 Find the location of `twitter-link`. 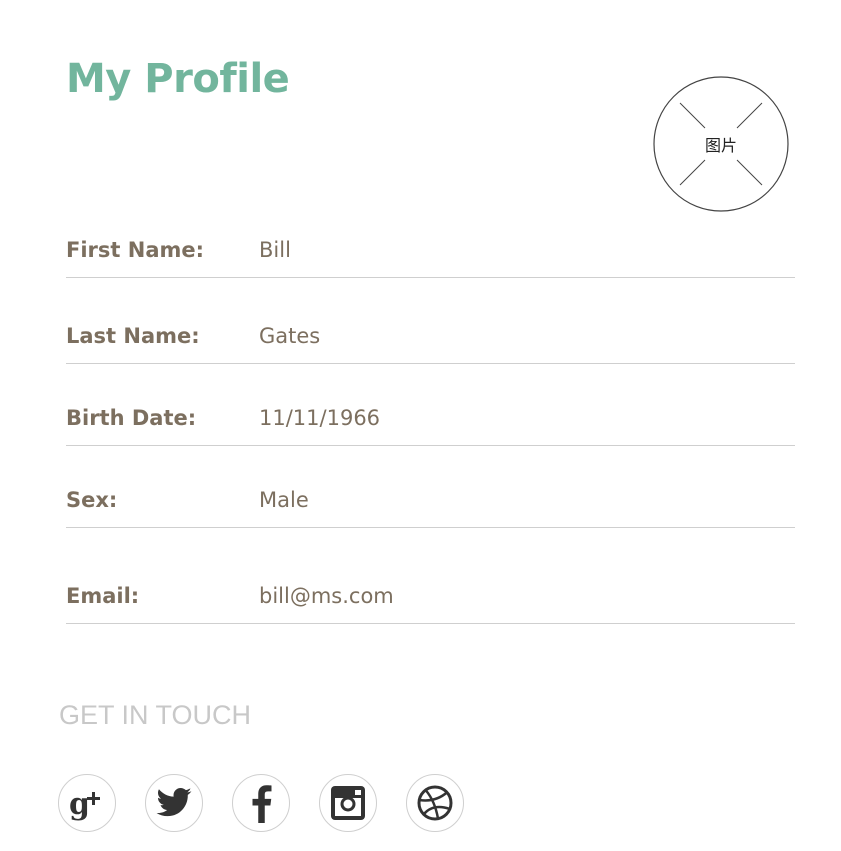

twitter-link is located at coordinates (174, 803).